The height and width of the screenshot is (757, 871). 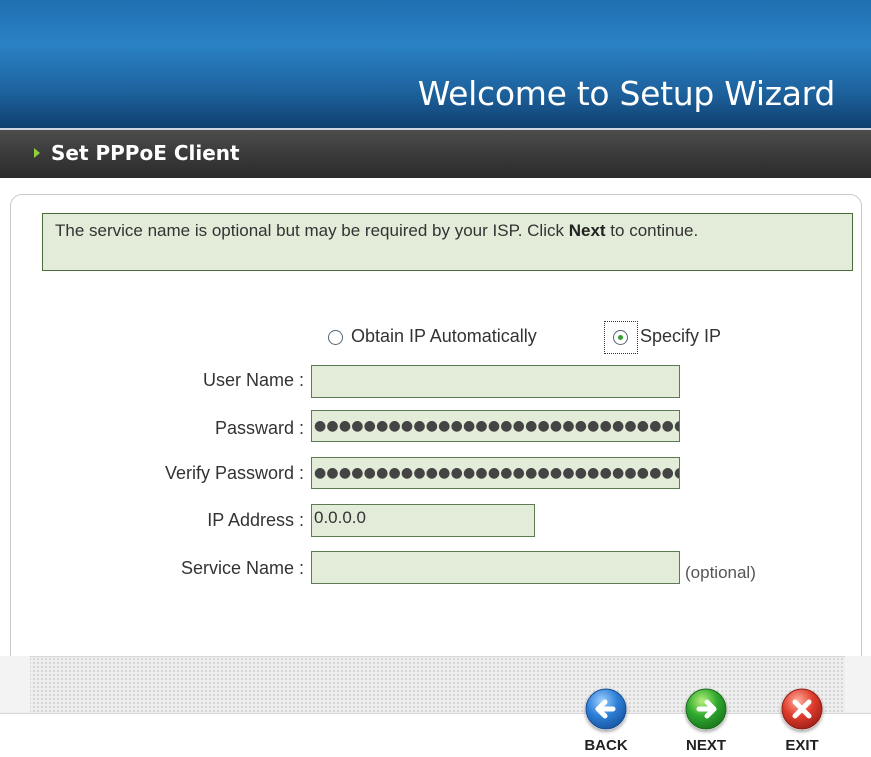 What do you see at coordinates (495, 473) in the screenshot?
I see `verify-password-input: ●●●●●●●●●●●●●●●●●●●●●●●●●●●●●●●●●●●` at bounding box center [495, 473].